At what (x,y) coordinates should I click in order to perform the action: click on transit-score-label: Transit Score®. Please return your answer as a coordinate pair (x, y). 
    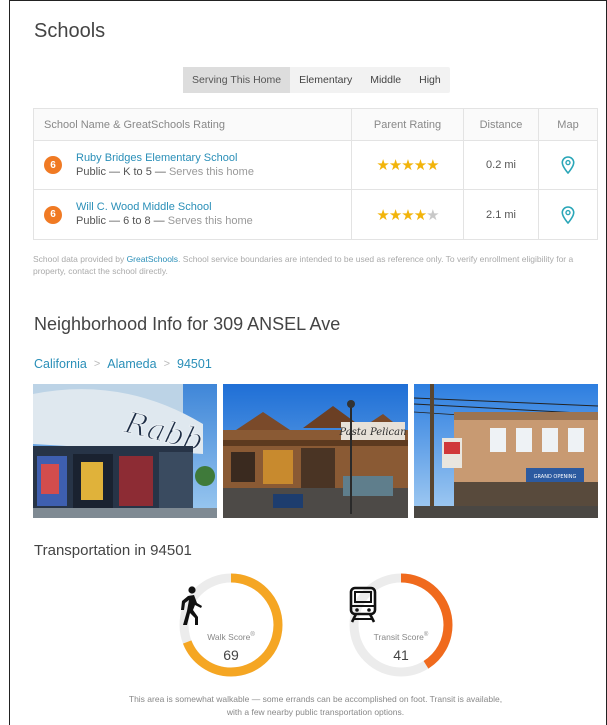
    Looking at the image, I should click on (401, 637).